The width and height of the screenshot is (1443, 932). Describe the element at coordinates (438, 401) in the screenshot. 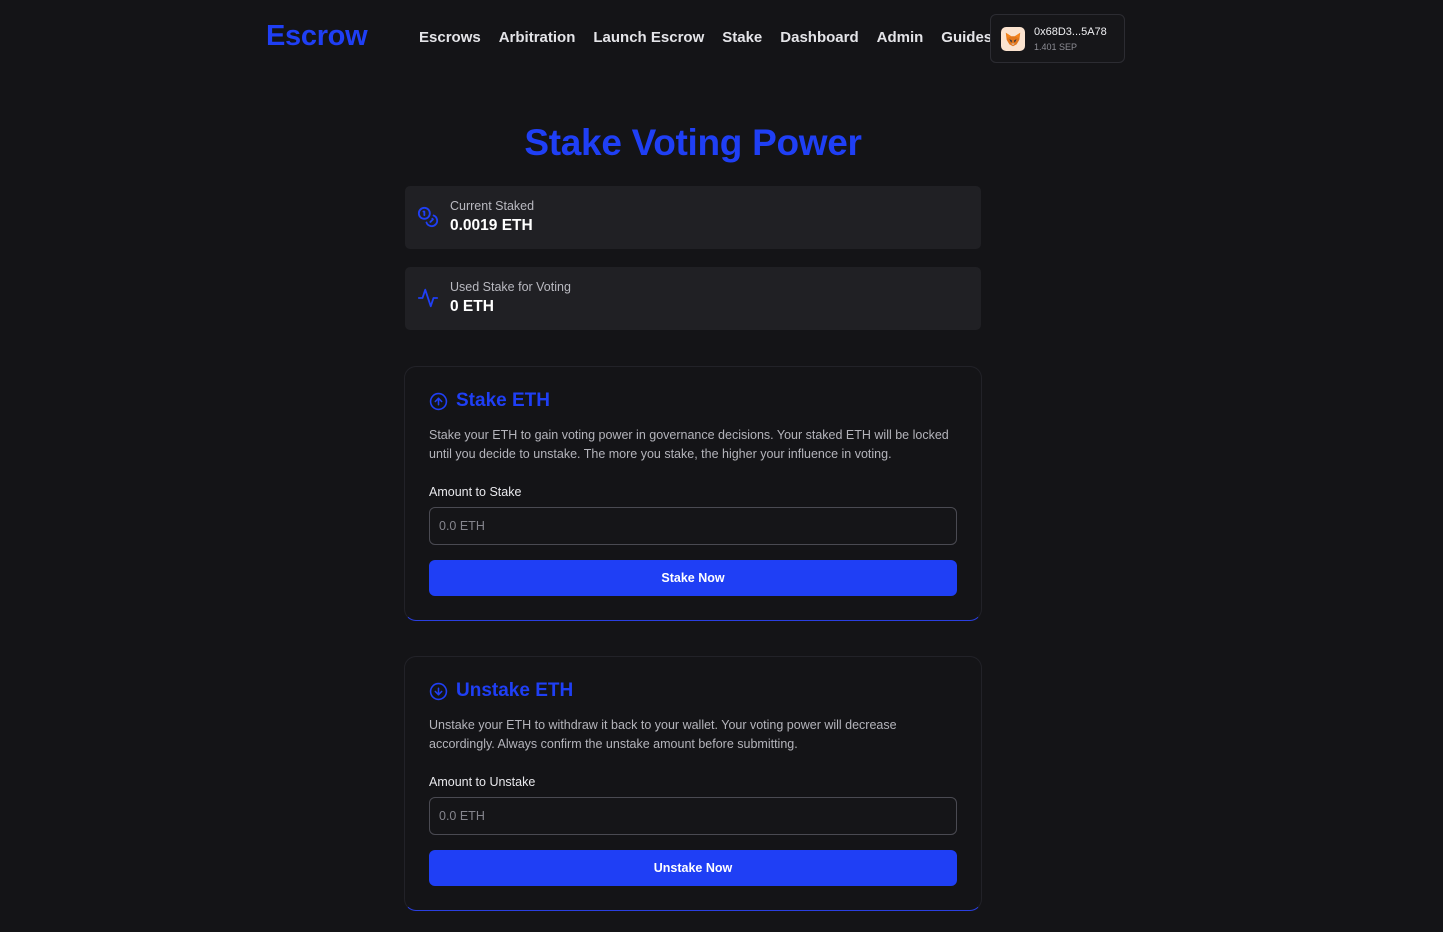

I see `arrow-up-circle-icon` at that location.